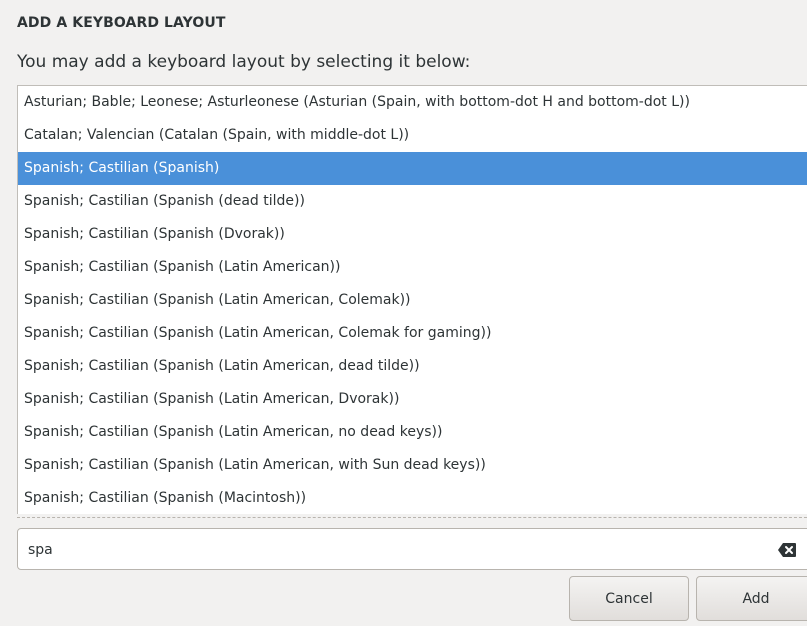  What do you see at coordinates (412, 168) in the screenshot?
I see `layout-list-item: Spanish; Castilian (Spanish)` at bounding box center [412, 168].